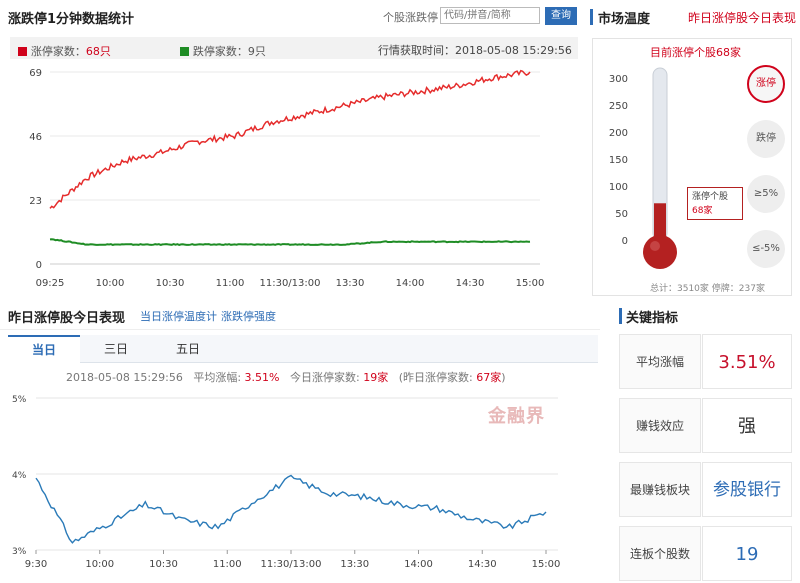 The image size is (800, 583). Describe the element at coordinates (256, 51) in the screenshot. I see `legend-down-value: 9只` at that location.